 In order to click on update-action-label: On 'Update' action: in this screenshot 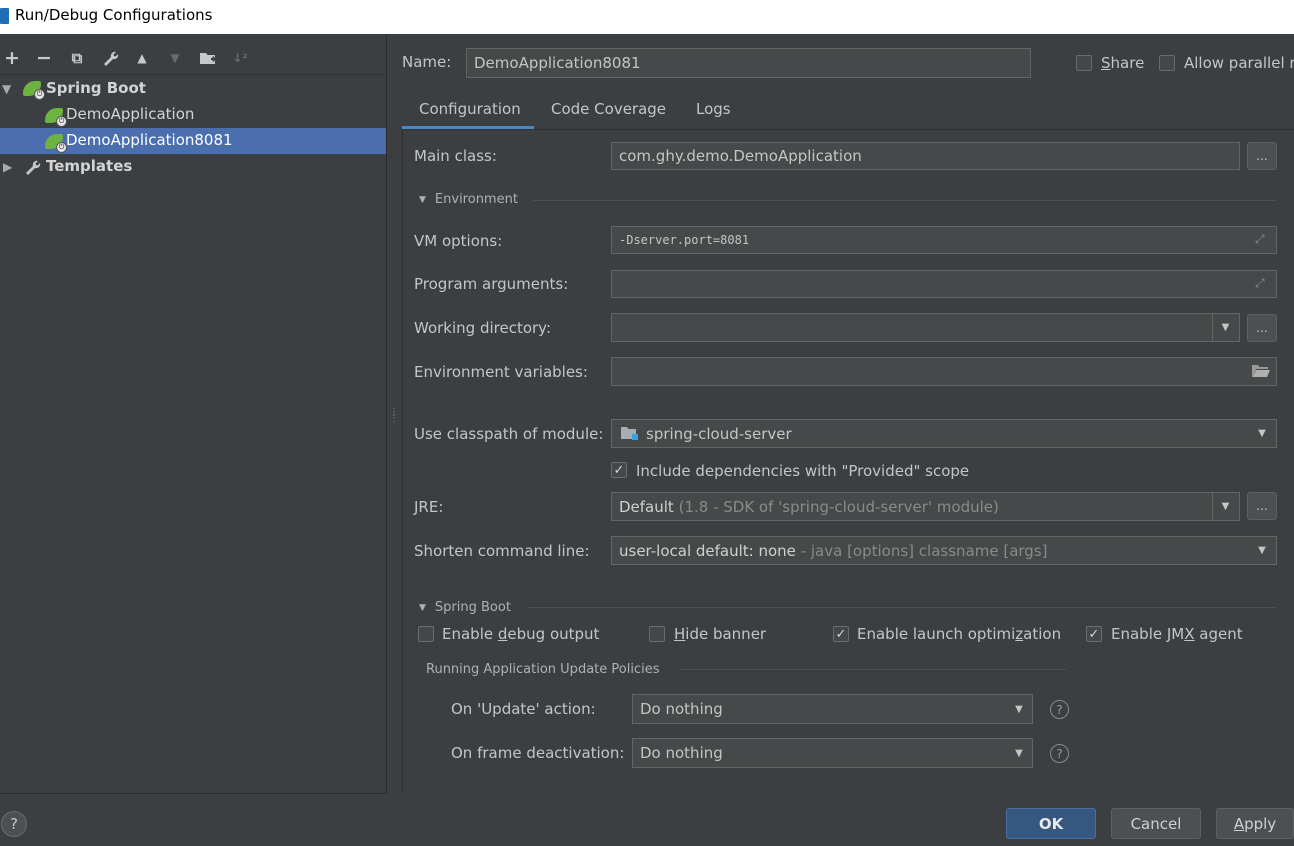, I will do `click(523, 709)`.